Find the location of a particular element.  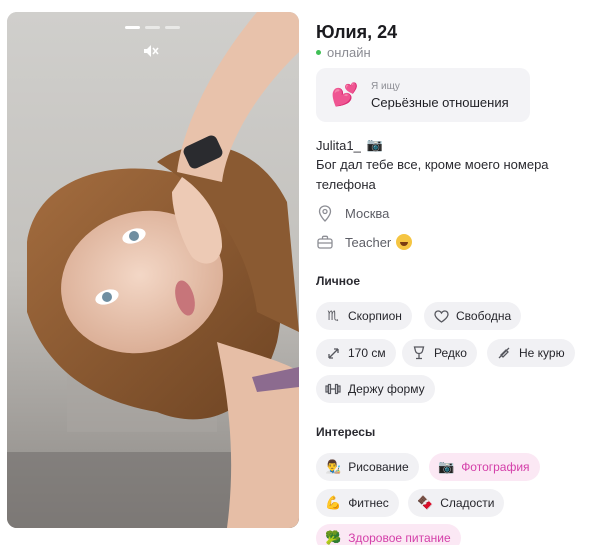

no-smoking-icon is located at coordinates (504, 353).